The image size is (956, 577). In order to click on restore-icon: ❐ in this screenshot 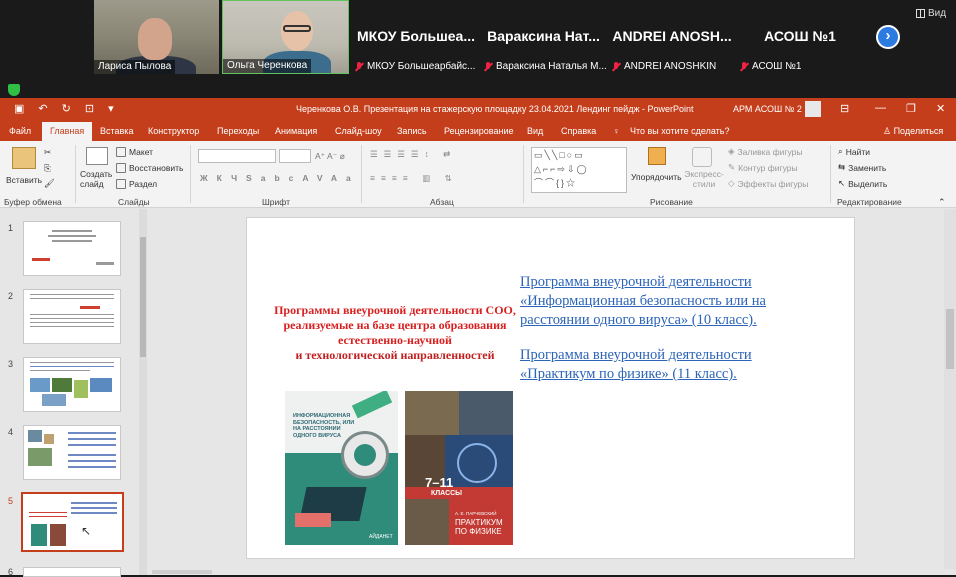, I will do `click(911, 108)`.